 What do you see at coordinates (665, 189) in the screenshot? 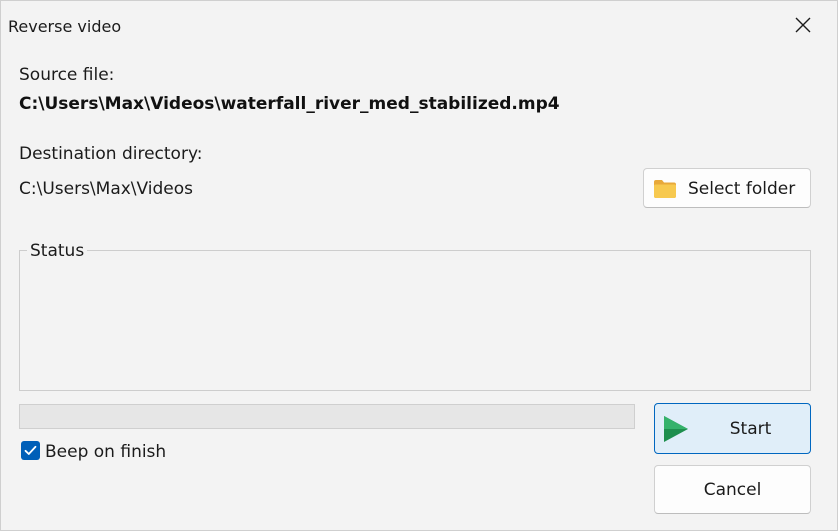
I see `folder-icon` at bounding box center [665, 189].